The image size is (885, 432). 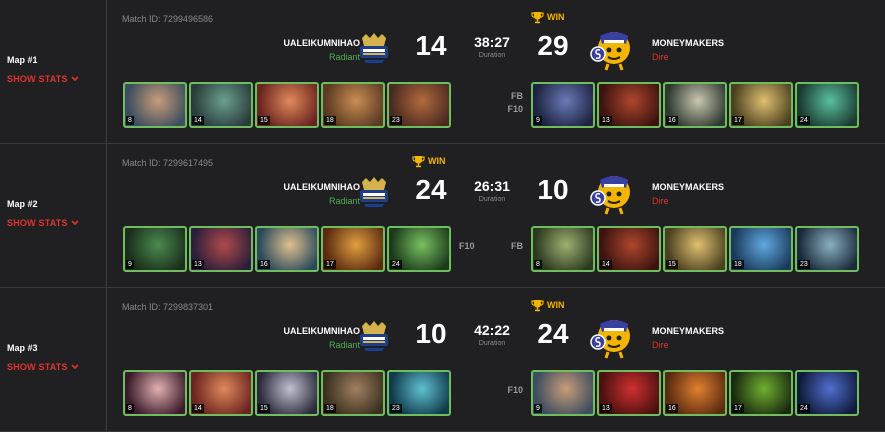 What do you see at coordinates (419, 249) in the screenshot?
I see `left-hero-portrait: 24` at bounding box center [419, 249].